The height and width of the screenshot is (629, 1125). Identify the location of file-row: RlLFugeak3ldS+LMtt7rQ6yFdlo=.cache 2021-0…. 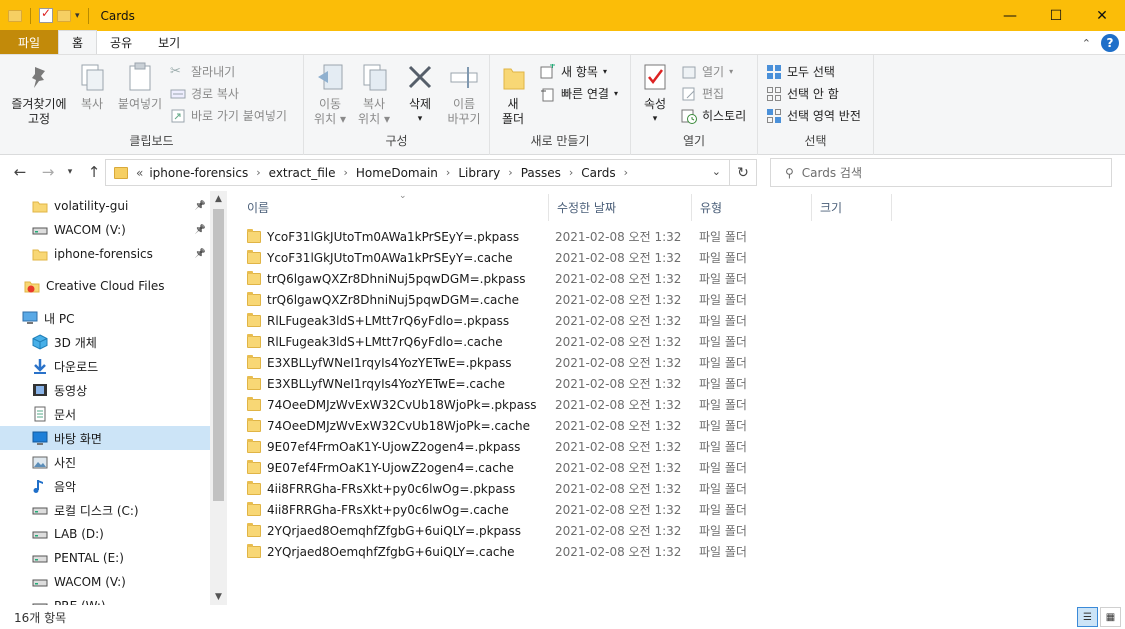
(512, 341).